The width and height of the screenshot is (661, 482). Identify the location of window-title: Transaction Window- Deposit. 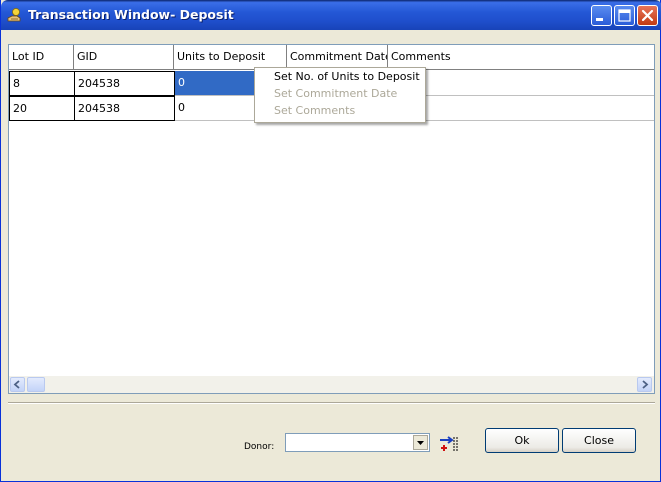
(131, 14).